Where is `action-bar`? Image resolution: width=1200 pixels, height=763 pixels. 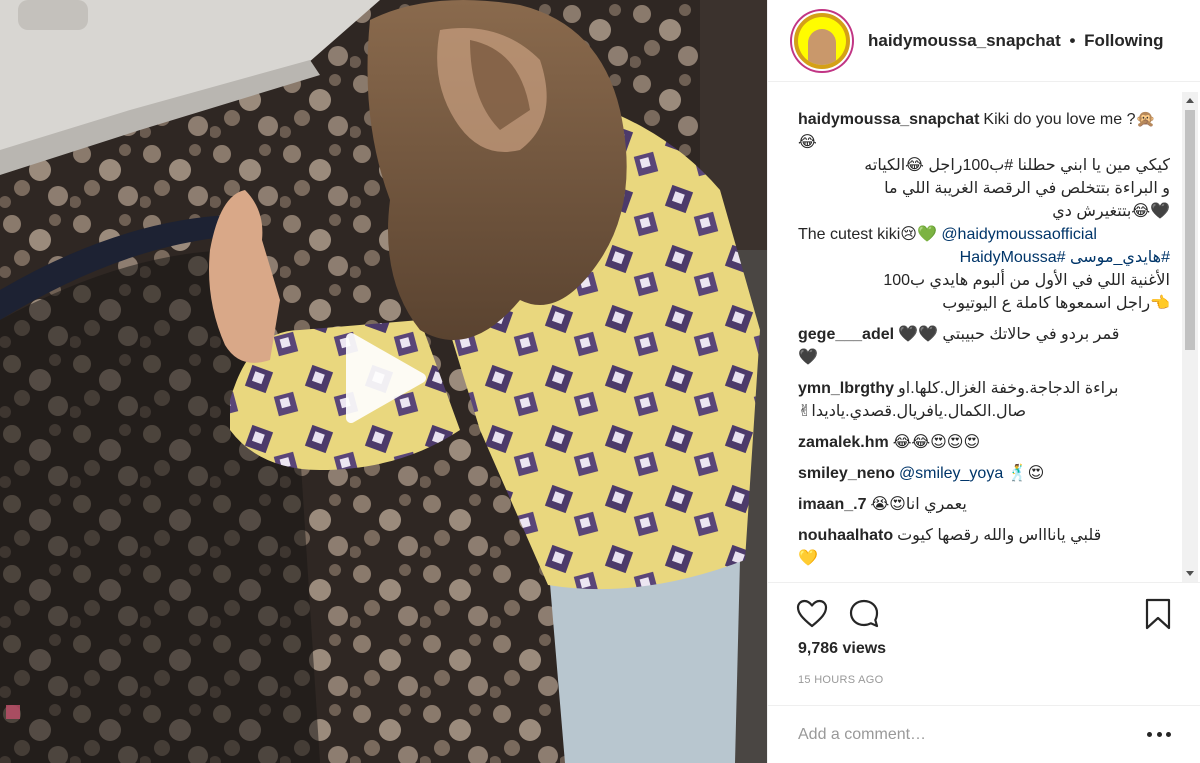
action-bar is located at coordinates (984, 607).